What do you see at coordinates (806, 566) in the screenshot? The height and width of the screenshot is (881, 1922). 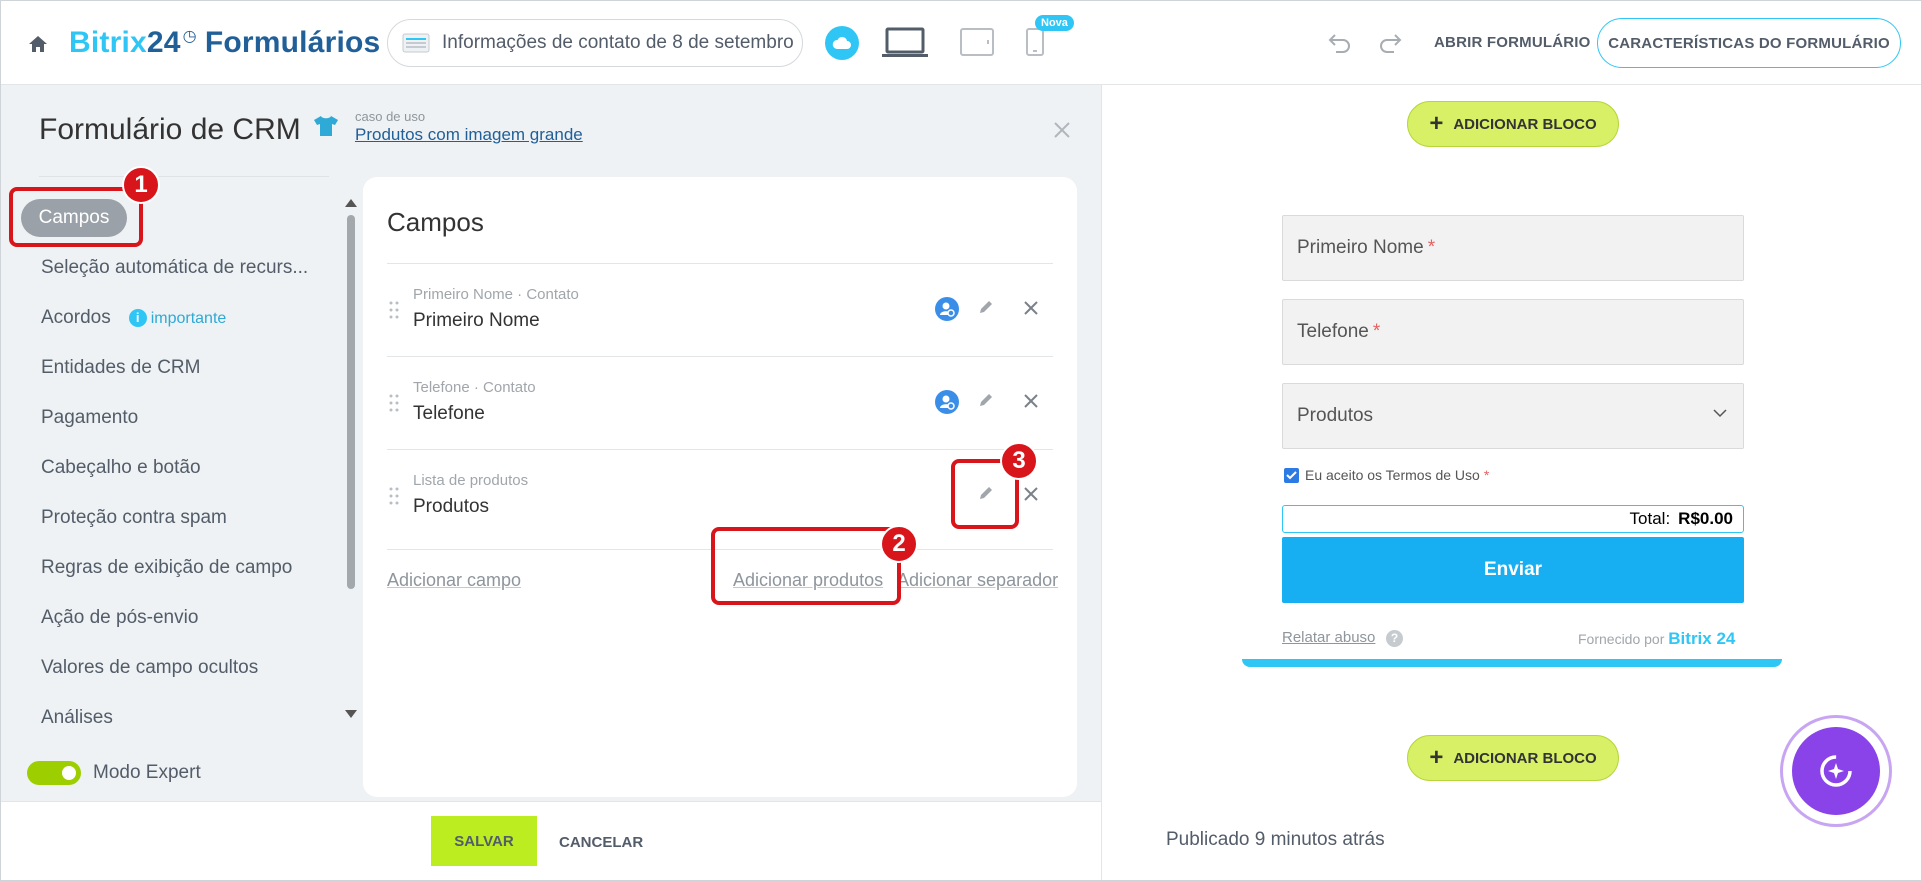 I see `callout-box-add-products` at bounding box center [806, 566].